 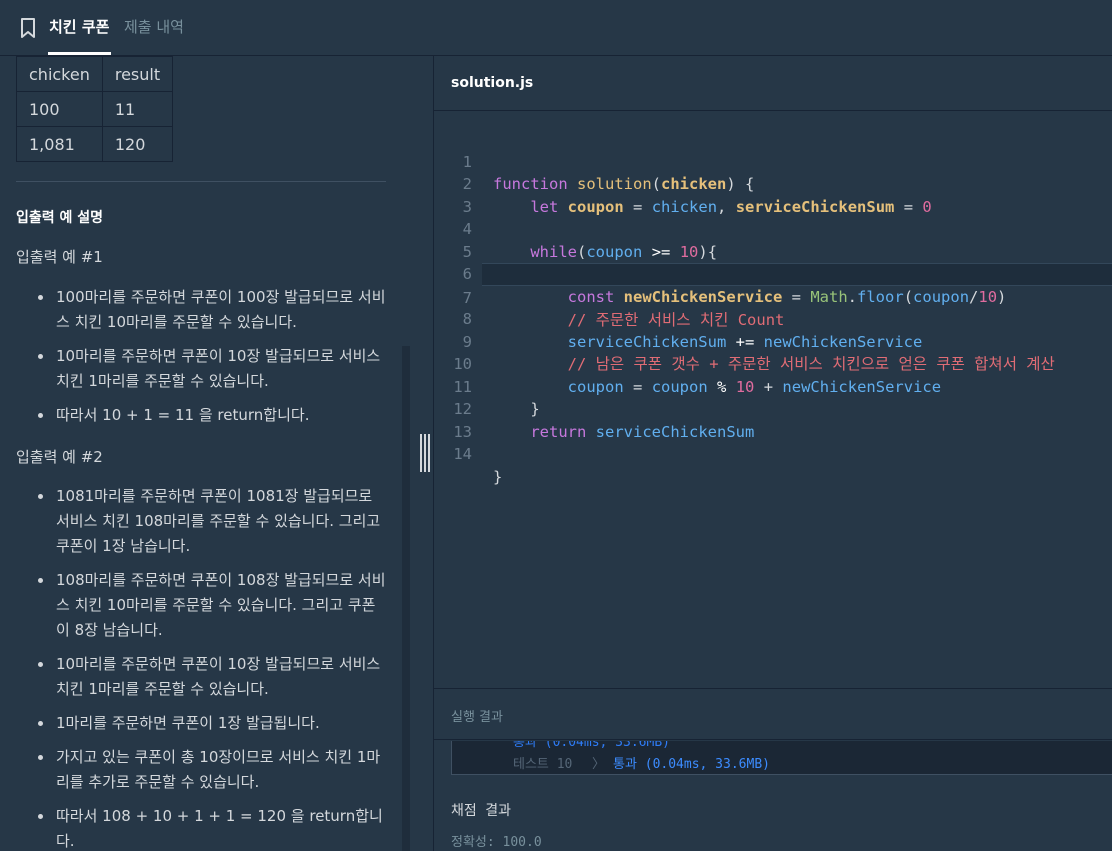 What do you see at coordinates (211, 415) in the screenshot?
I see `list-item: 따라서 10 + 1 = 11 을 return합니다.` at bounding box center [211, 415].